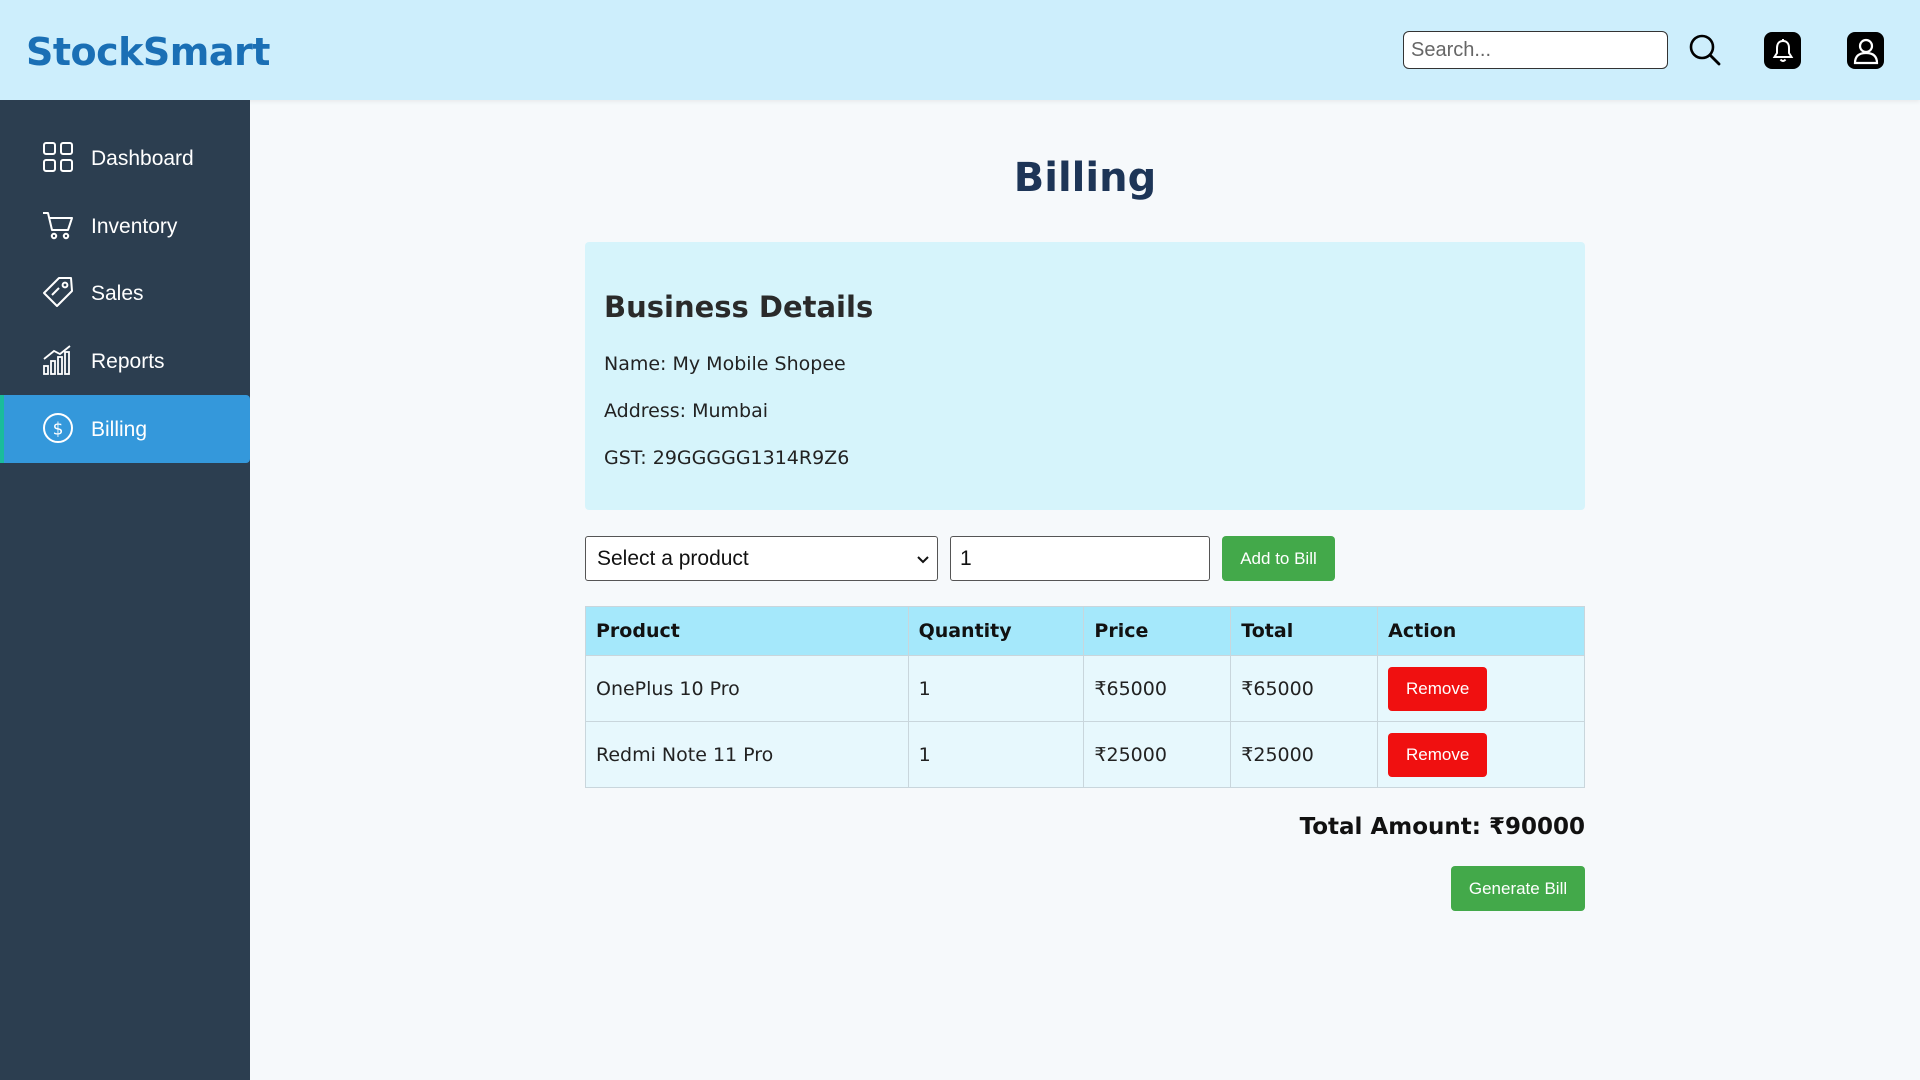 The image size is (1920, 1080). Describe the element at coordinates (1304, 688) in the screenshot. I see `cell-total: ₹65000` at that location.